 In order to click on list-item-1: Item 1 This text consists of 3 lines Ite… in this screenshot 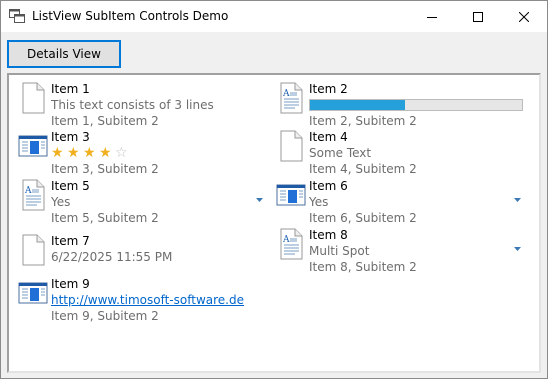, I will do `click(136, 103)`.